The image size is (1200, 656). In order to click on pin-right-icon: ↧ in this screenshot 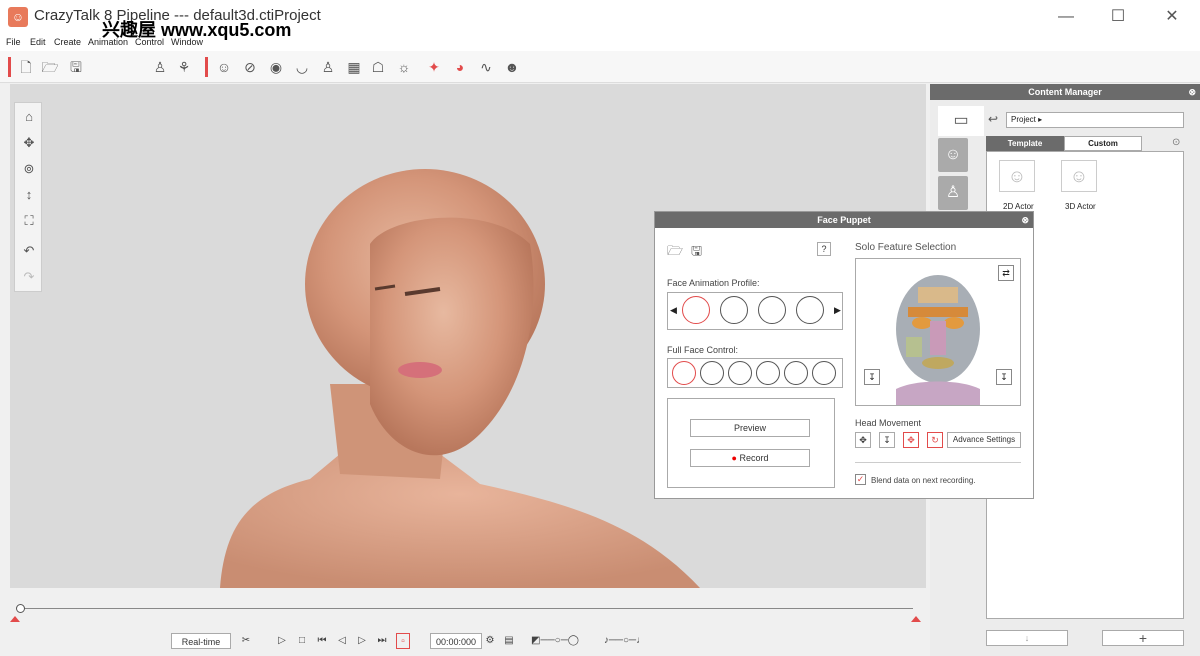, I will do `click(1004, 377)`.